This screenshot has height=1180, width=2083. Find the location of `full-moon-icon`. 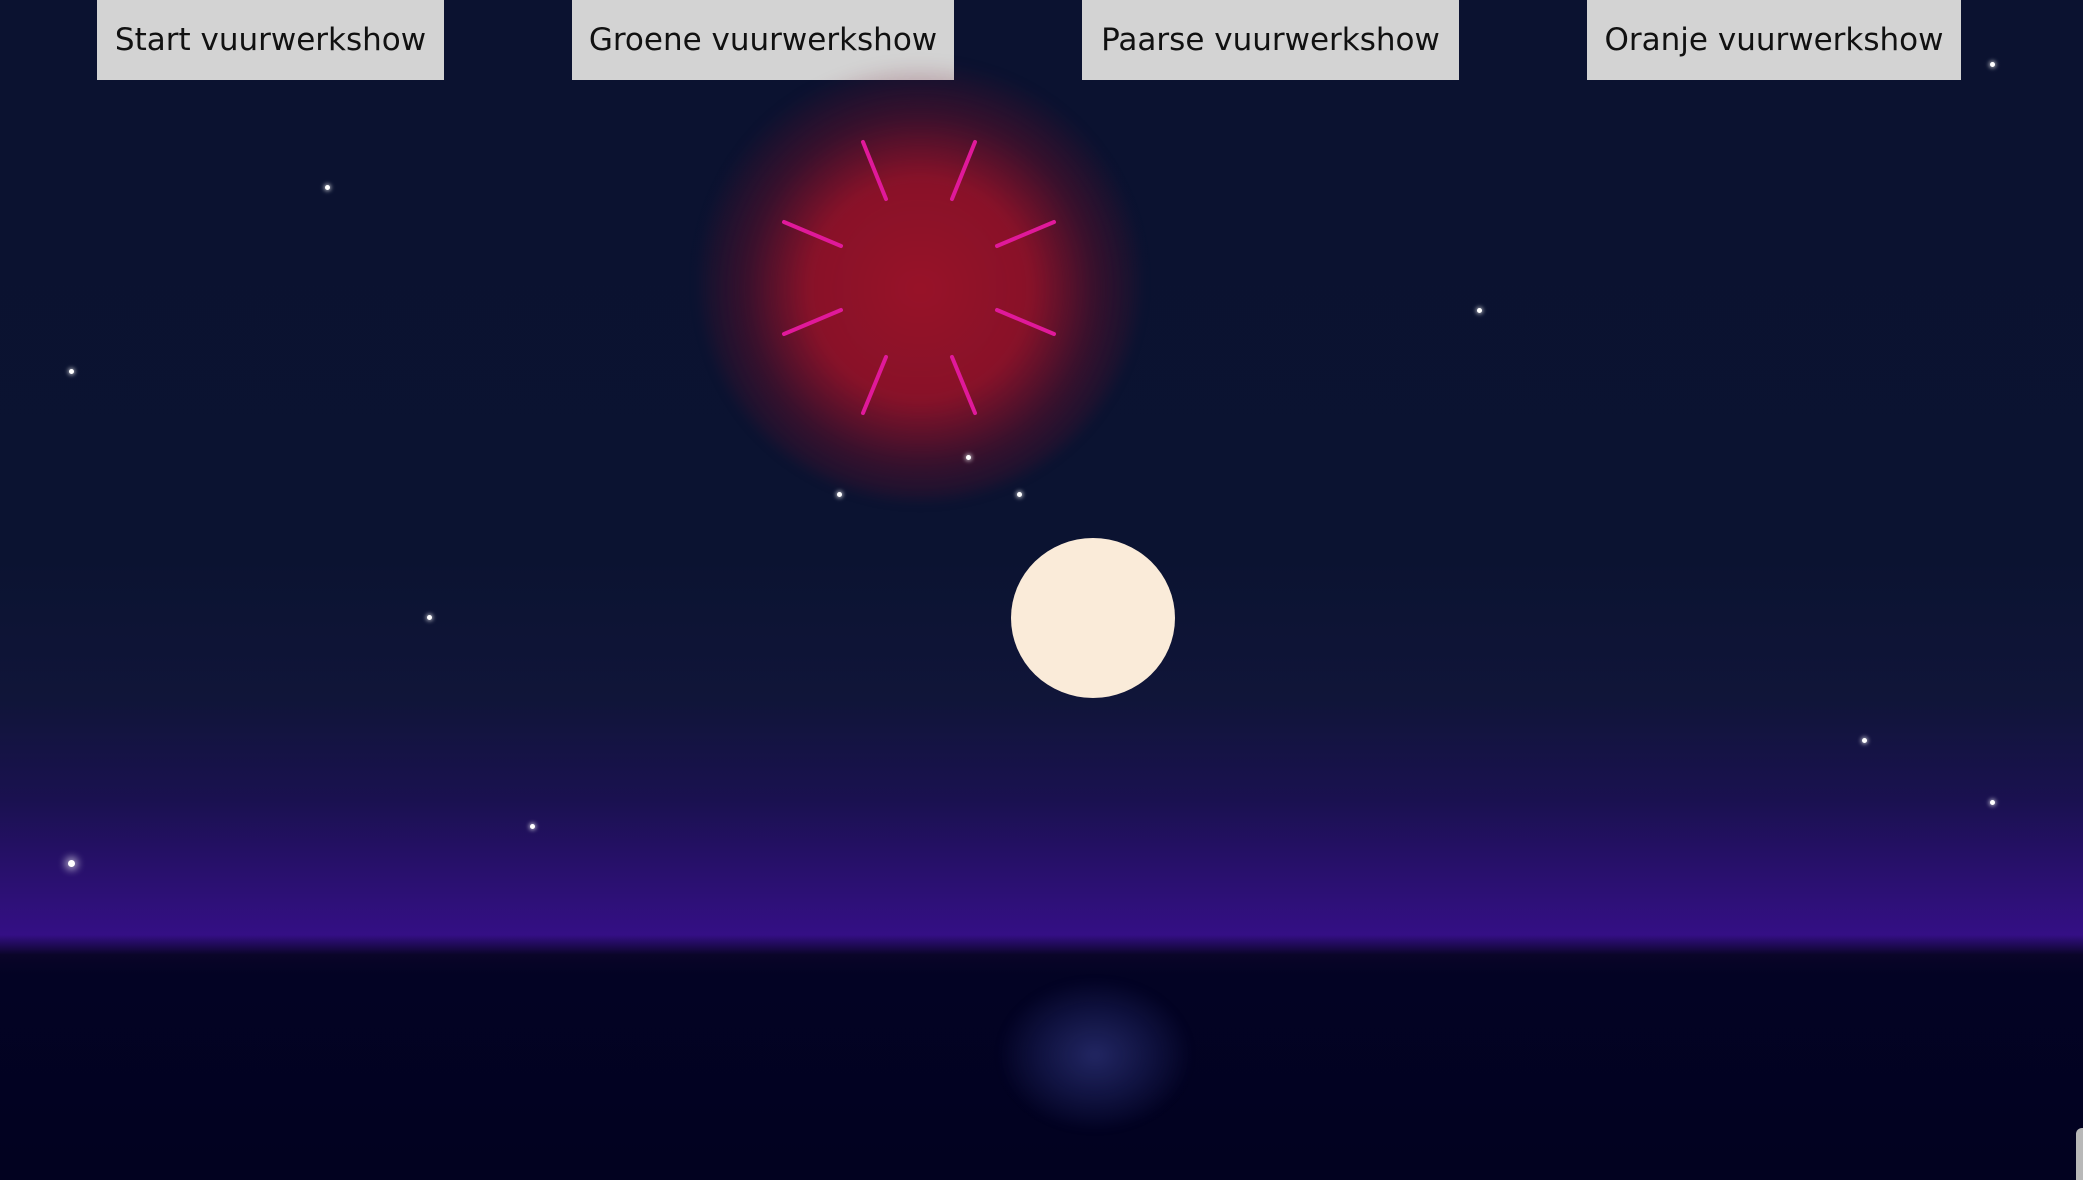

full-moon-icon is located at coordinates (1093, 618).